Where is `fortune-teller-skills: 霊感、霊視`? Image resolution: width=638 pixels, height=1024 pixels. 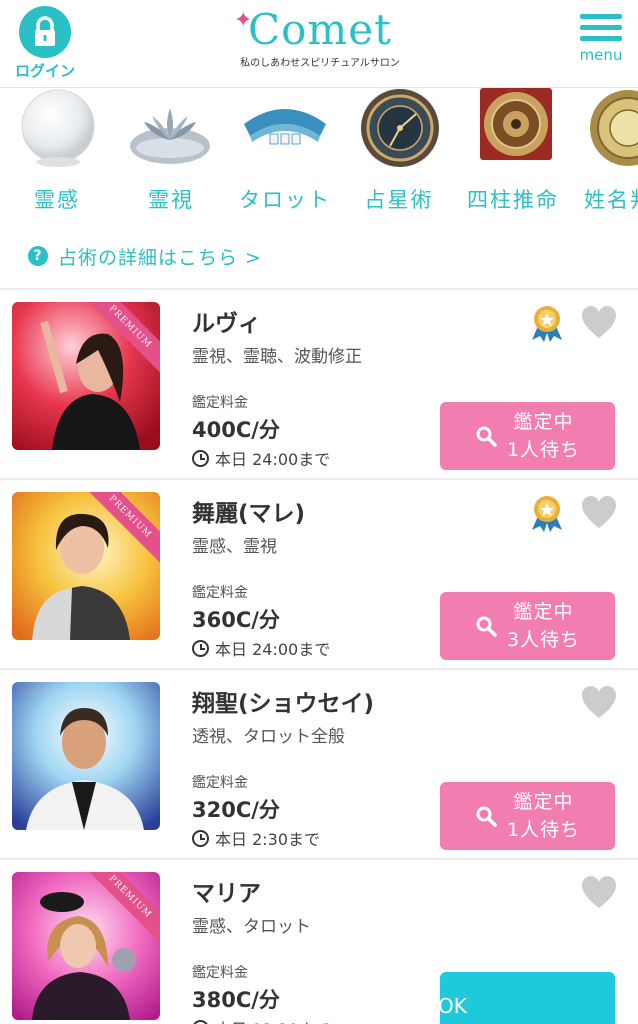
fortune-teller-skills: 霊感、霊視 is located at coordinates (234, 547).